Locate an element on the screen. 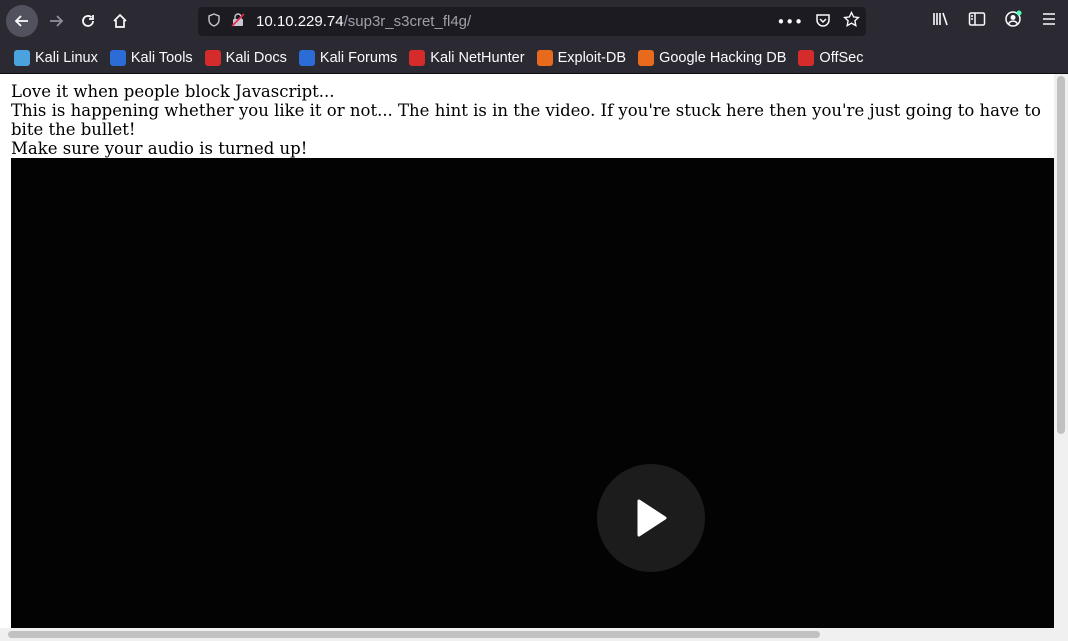 The height and width of the screenshot is (641, 1068). page-text-line3: Make sure your audio is turned up! is located at coordinates (159, 148).